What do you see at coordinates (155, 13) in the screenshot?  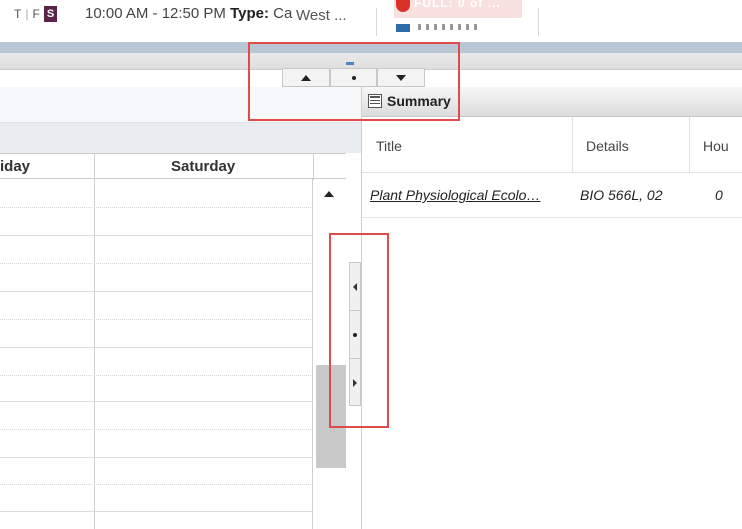 I see `meeting-time-range: 10:00 AM - 12:50 PM` at bounding box center [155, 13].